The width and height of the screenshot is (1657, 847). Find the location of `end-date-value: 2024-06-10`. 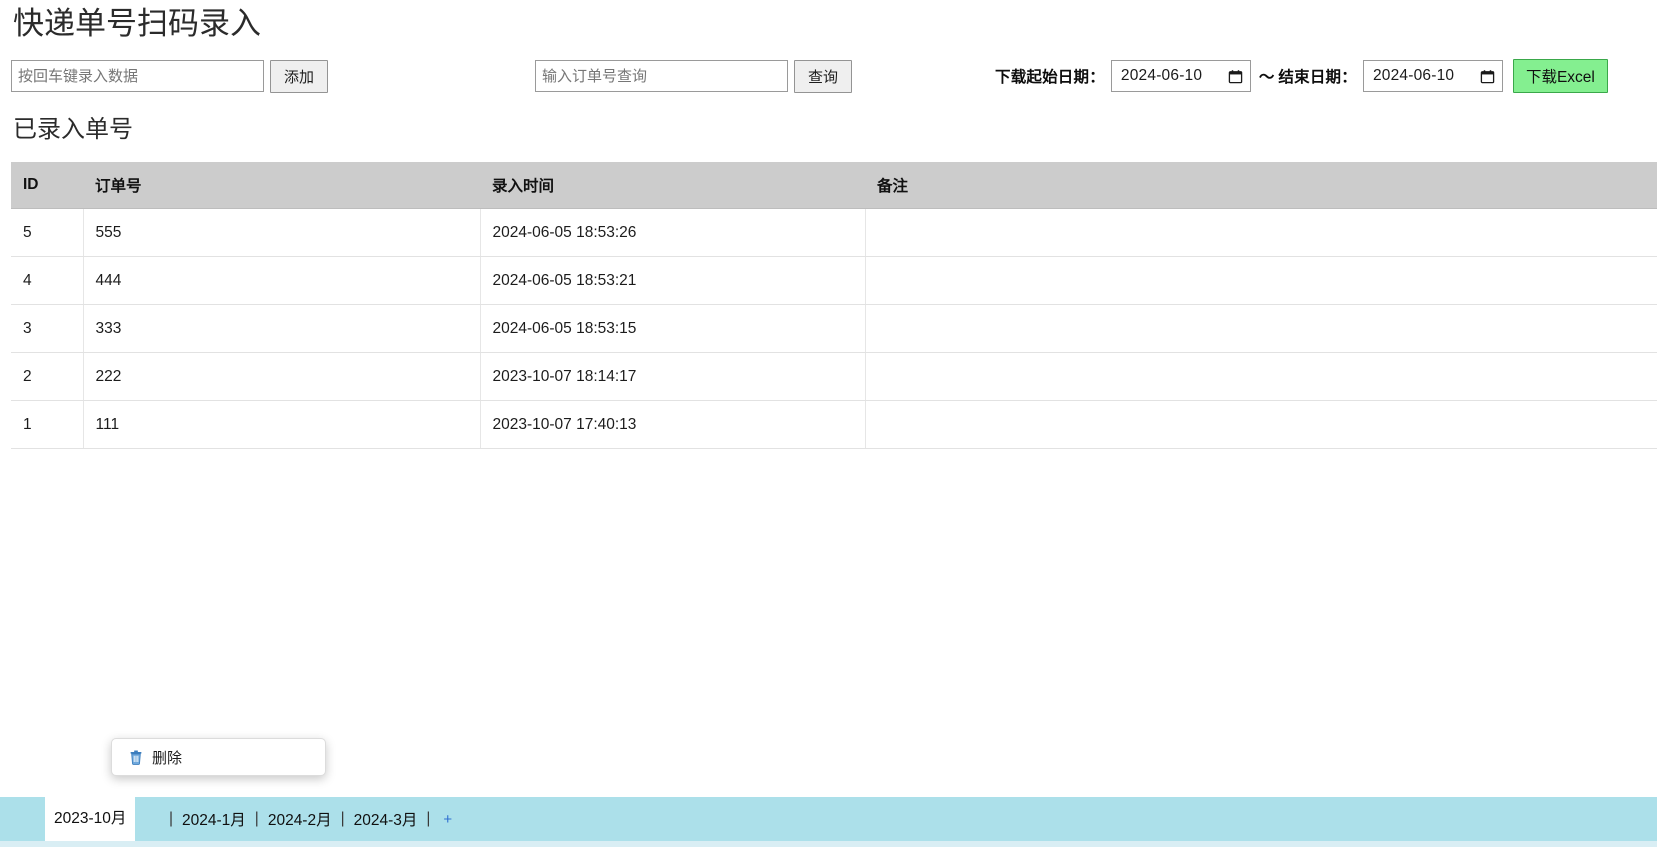

end-date-value: 2024-06-10 is located at coordinates (1413, 75).